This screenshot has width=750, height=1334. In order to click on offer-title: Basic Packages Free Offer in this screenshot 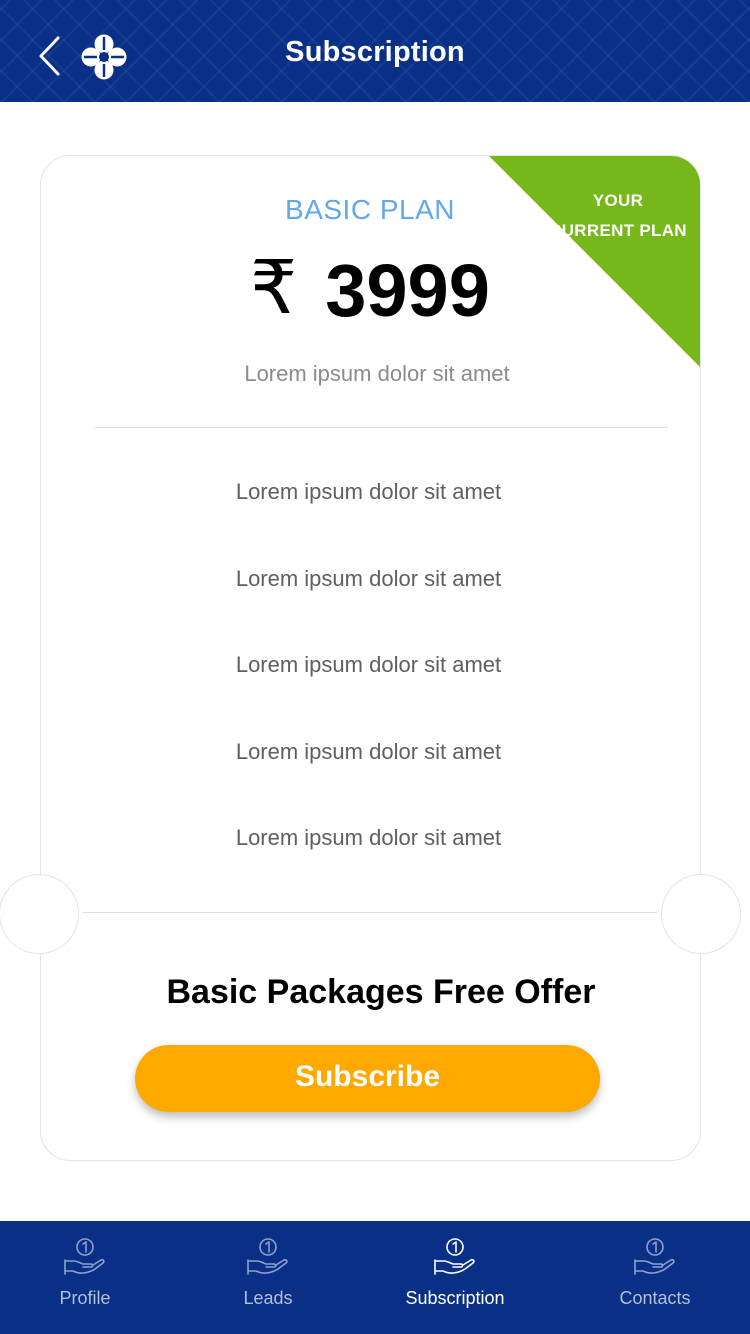, I will do `click(381, 992)`.